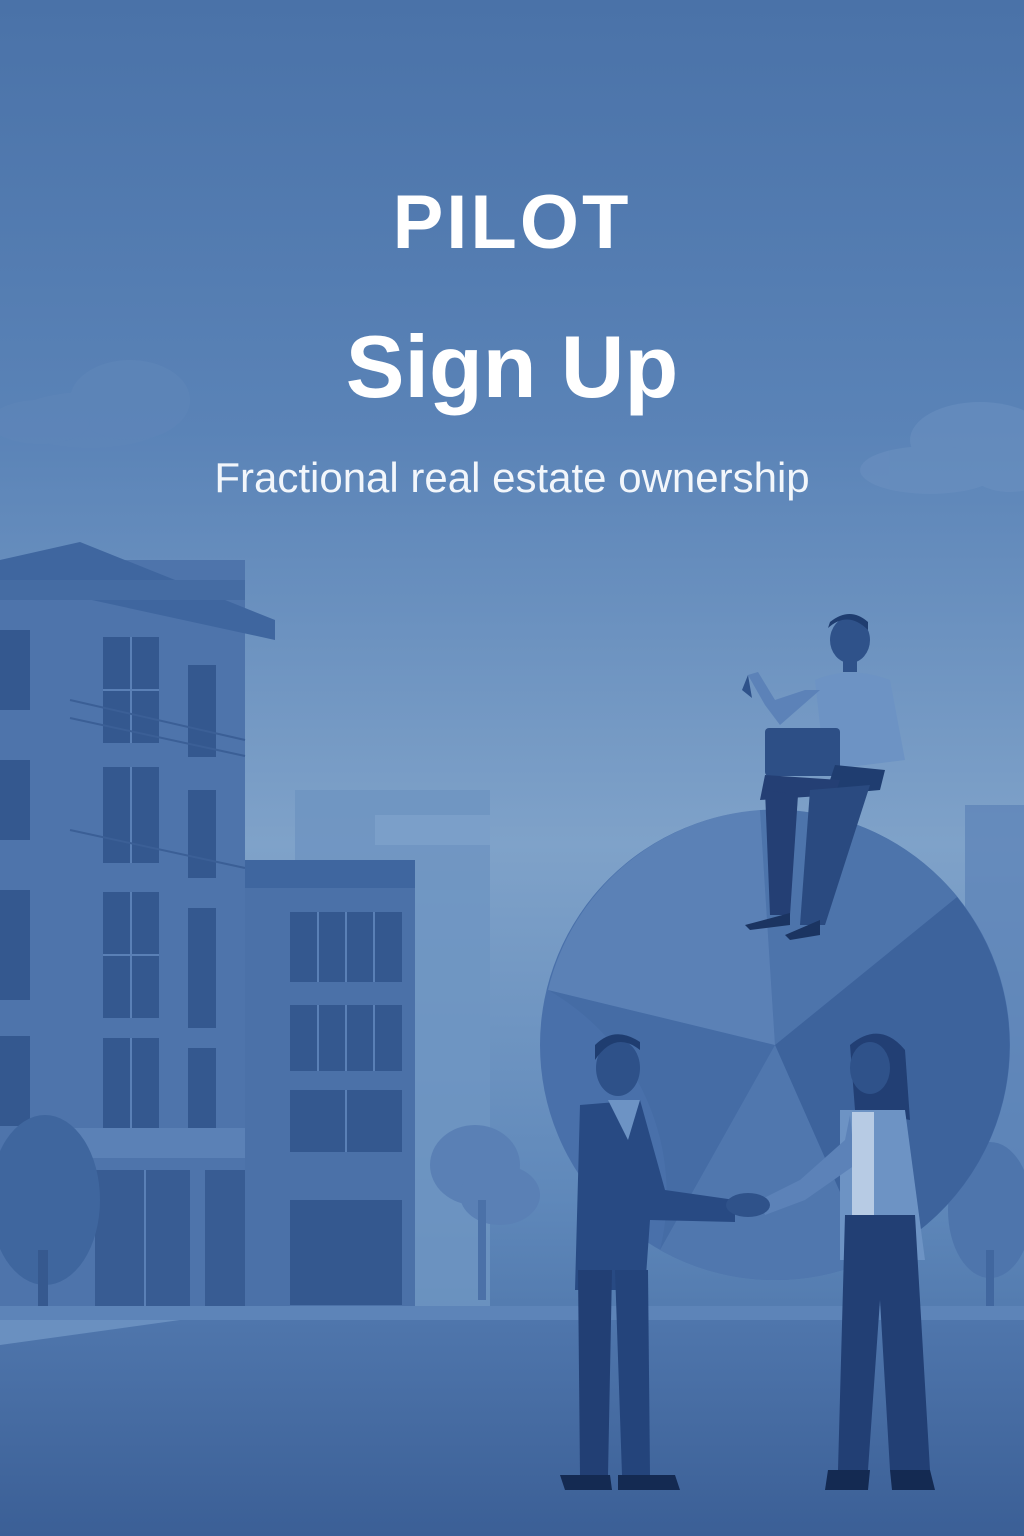 The image size is (1024, 1536). What do you see at coordinates (748, 1205) in the screenshot?
I see `handshake` at bounding box center [748, 1205].